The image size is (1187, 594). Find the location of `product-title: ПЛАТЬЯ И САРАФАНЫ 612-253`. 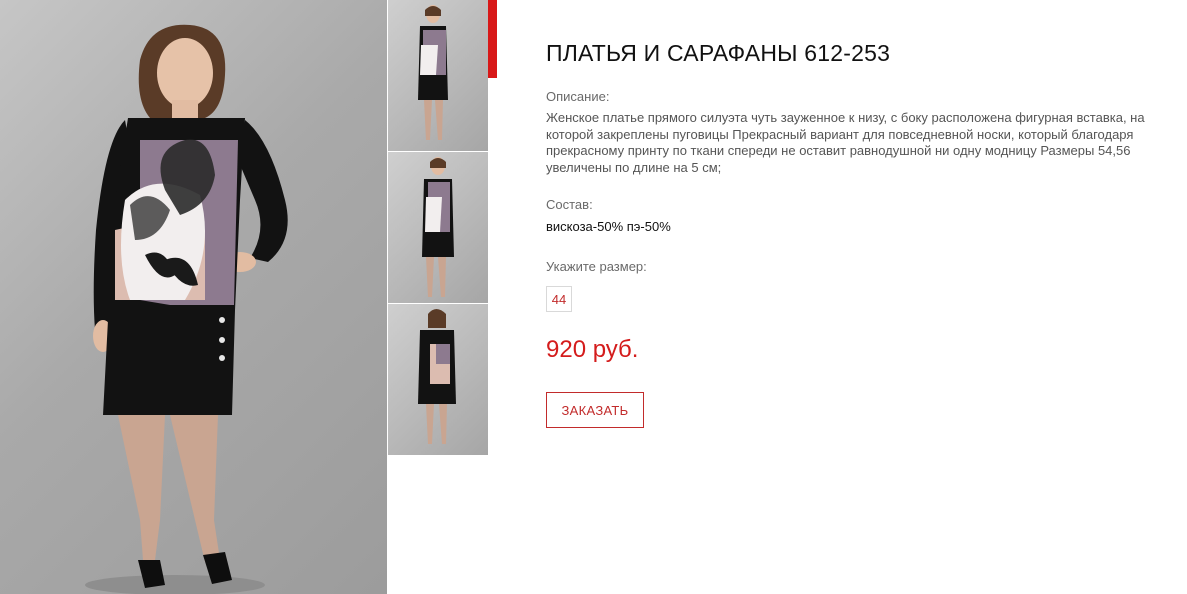

product-title: ПЛАТЬЯ И САРАФАНЫ 612-253 is located at coordinates (718, 53).